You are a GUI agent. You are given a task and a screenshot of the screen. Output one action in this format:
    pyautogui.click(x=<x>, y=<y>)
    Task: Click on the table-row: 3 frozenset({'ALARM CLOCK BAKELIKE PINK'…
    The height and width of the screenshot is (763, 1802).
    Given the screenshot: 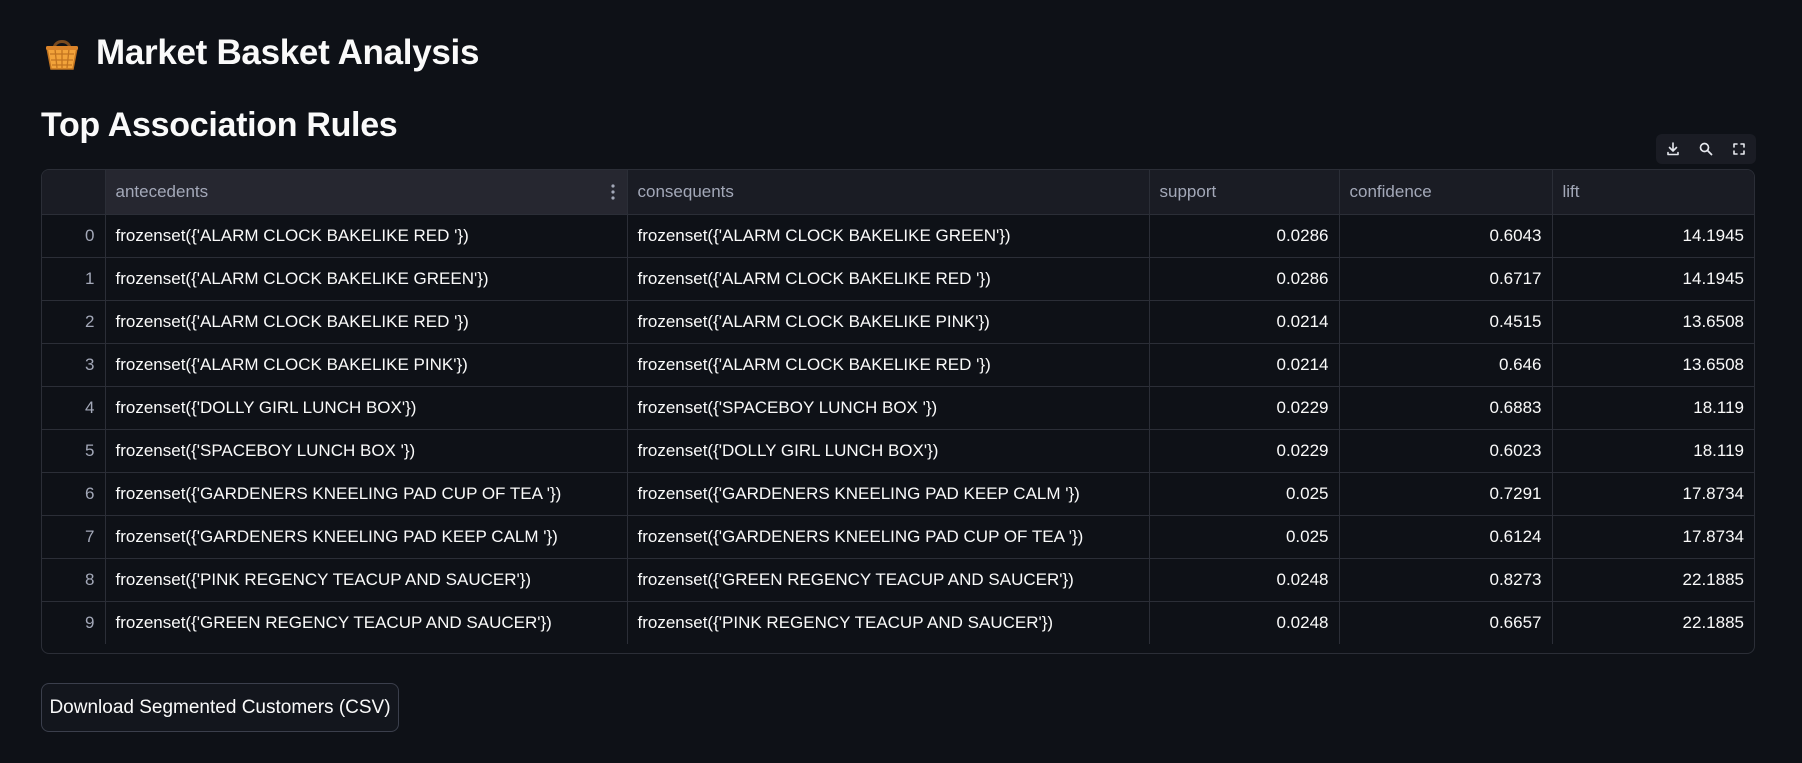 What is the action you would take?
    pyautogui.click(x=898, y=365)
    